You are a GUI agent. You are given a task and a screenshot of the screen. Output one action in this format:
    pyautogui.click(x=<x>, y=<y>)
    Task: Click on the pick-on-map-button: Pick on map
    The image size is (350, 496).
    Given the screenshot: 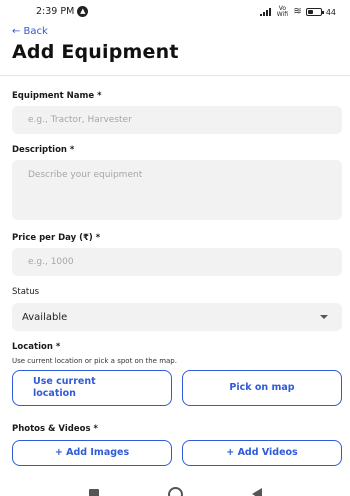 What is the action you would take?
    pyautogui.click(x=262, y=388)
    